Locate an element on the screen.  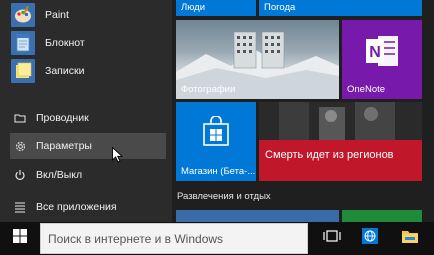
internet-explorer-icon is located at coordinates (370, 238).